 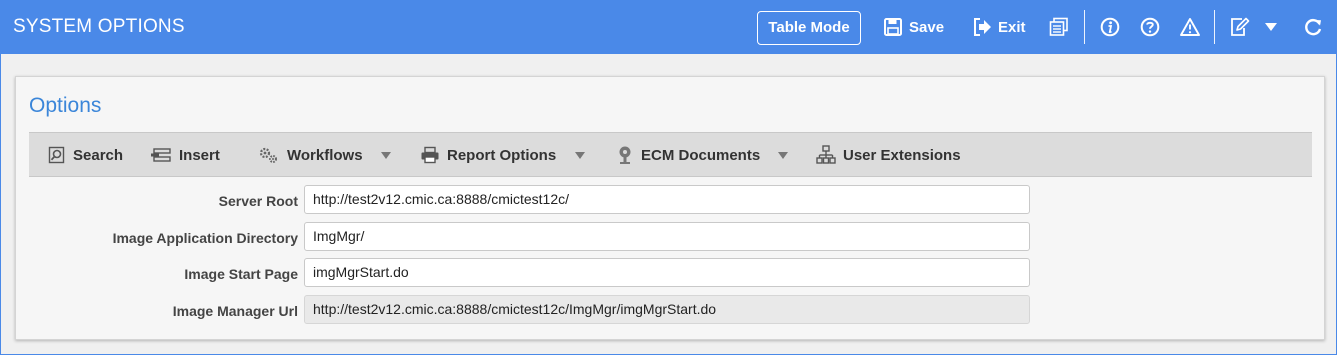 I want to click on refresh-icon, so click(x=1313, y=27).